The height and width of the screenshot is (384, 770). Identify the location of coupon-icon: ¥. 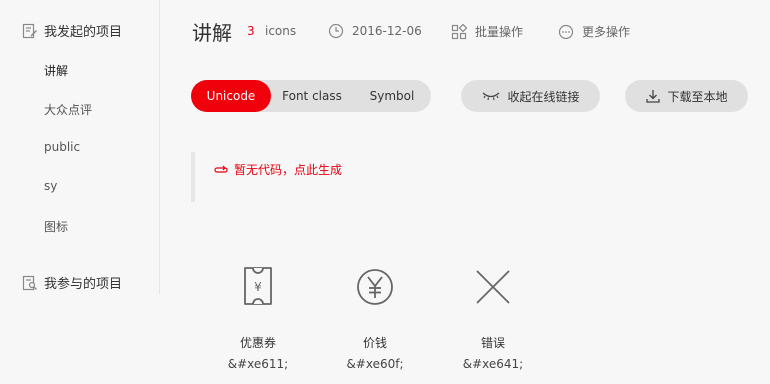
(258, 286).